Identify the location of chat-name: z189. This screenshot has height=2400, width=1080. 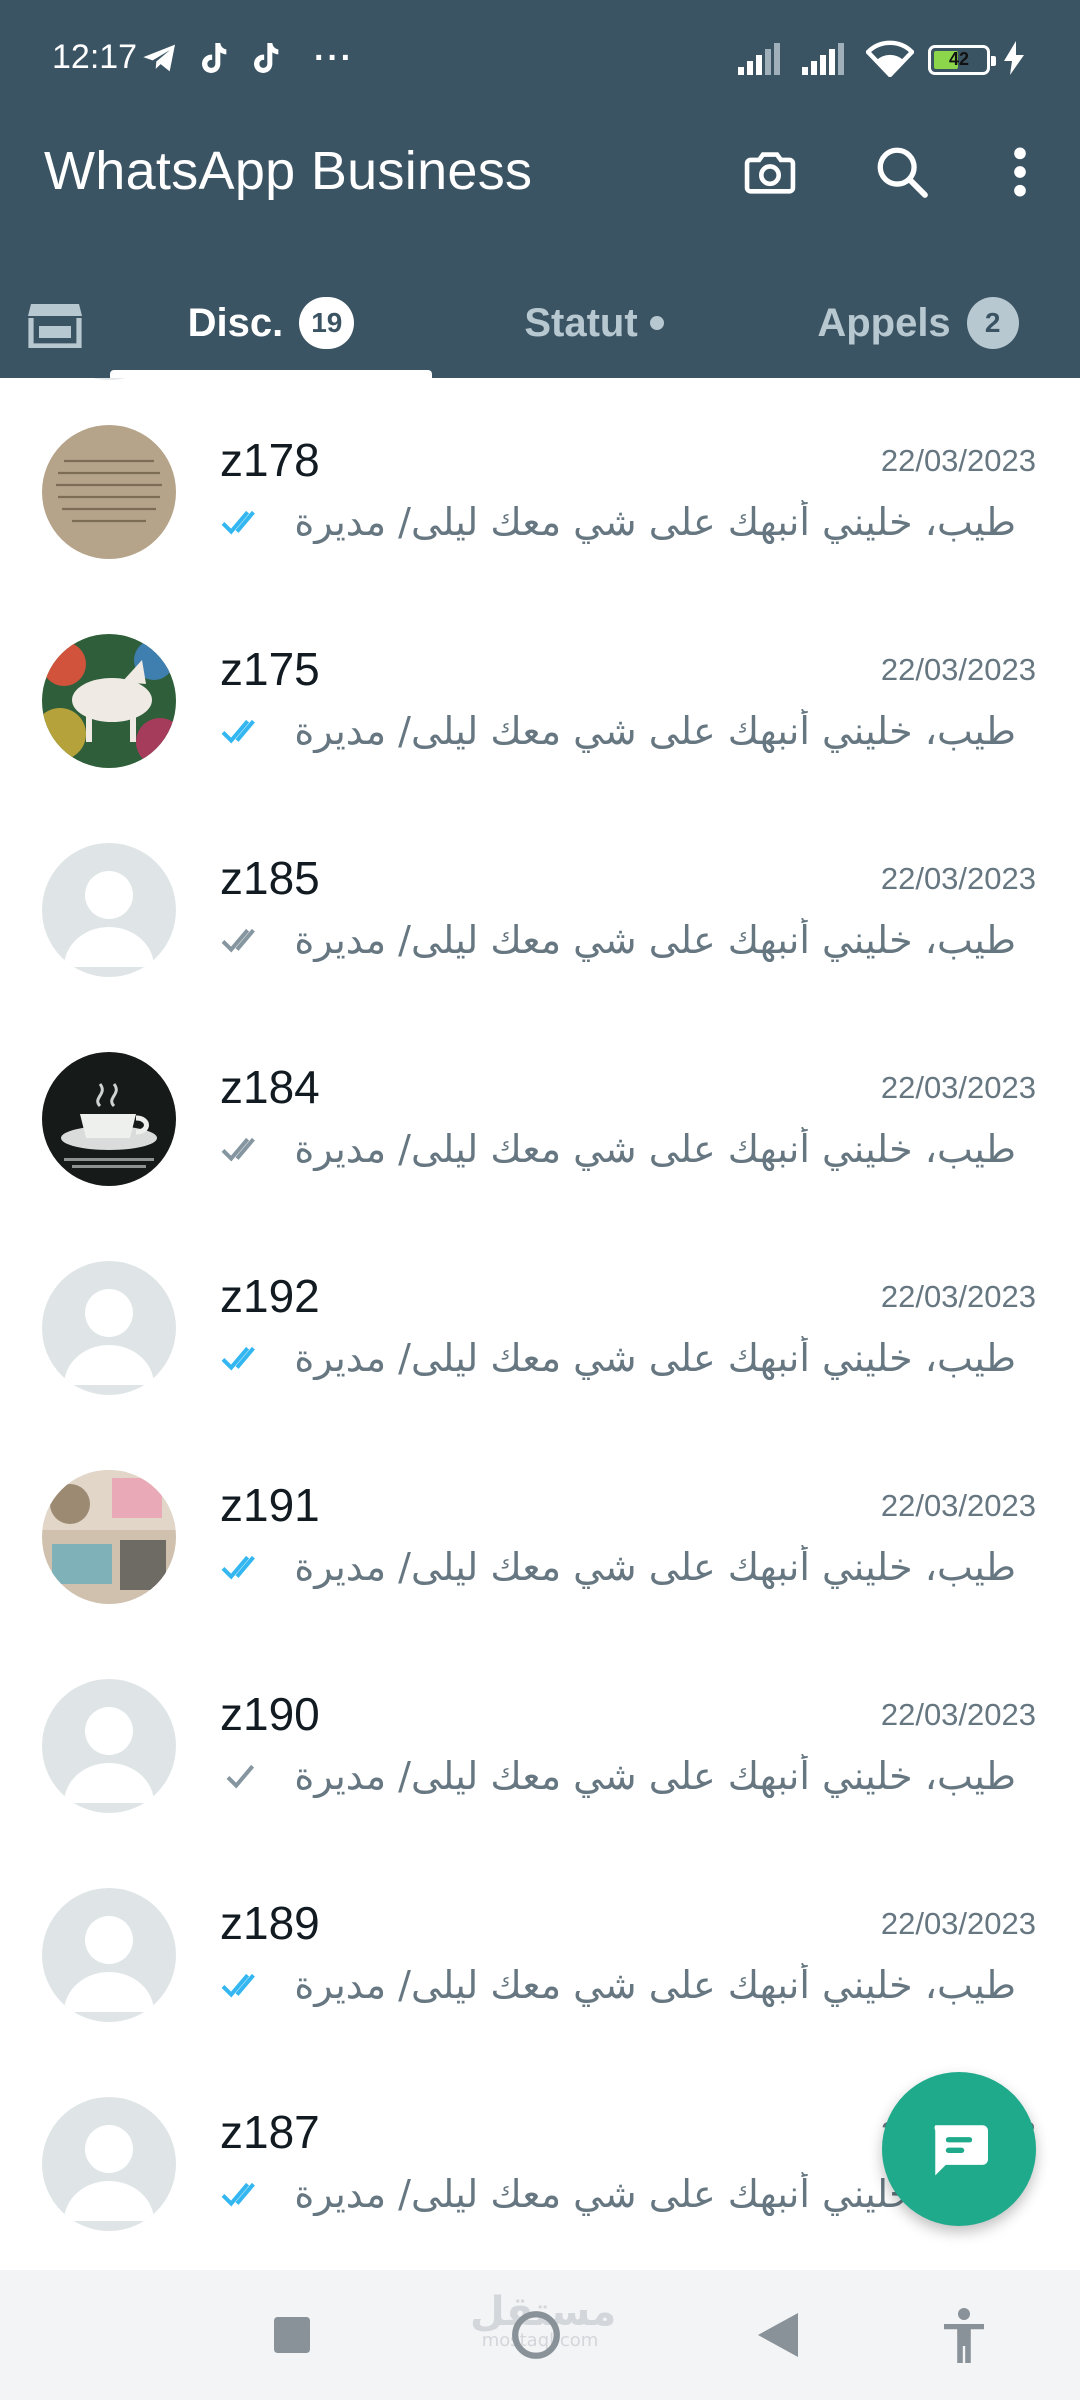
(270, 1923).